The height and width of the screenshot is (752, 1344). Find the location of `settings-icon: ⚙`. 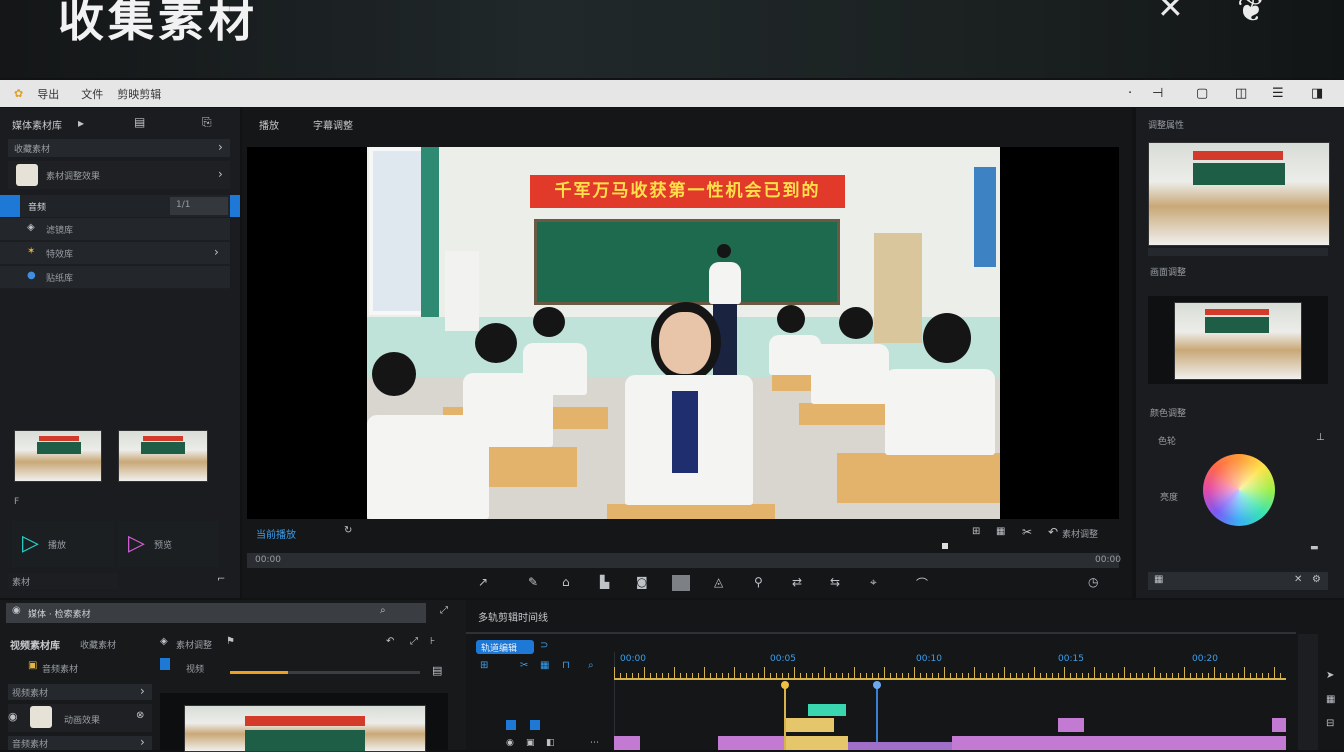

settings-icon: ⚙ is located at coordinates (1316, 579).